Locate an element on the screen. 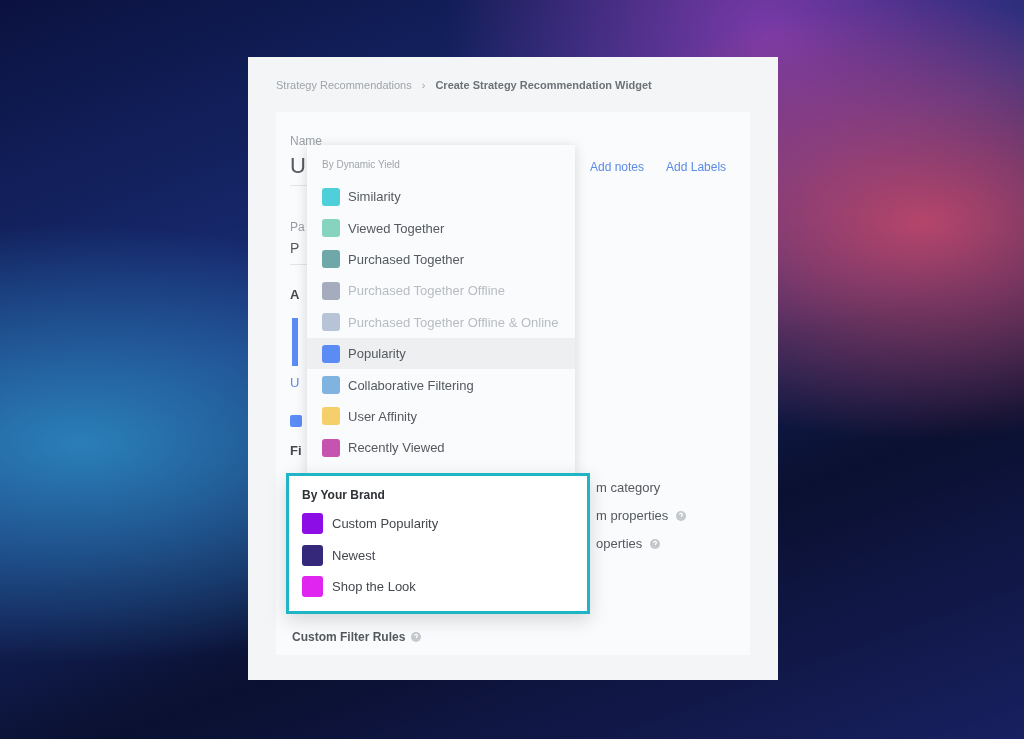  group-header: By Your Brand is located at coordinates (344, 496).